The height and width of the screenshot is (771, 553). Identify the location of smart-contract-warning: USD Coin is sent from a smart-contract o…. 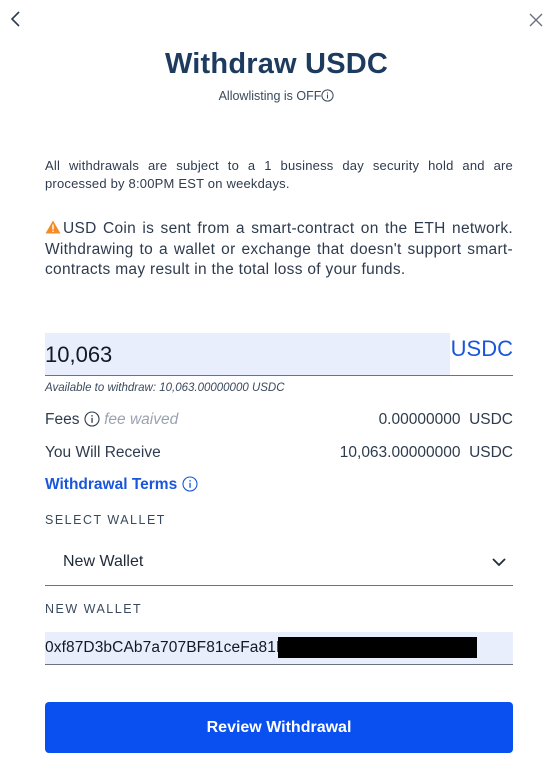
(279, 250).